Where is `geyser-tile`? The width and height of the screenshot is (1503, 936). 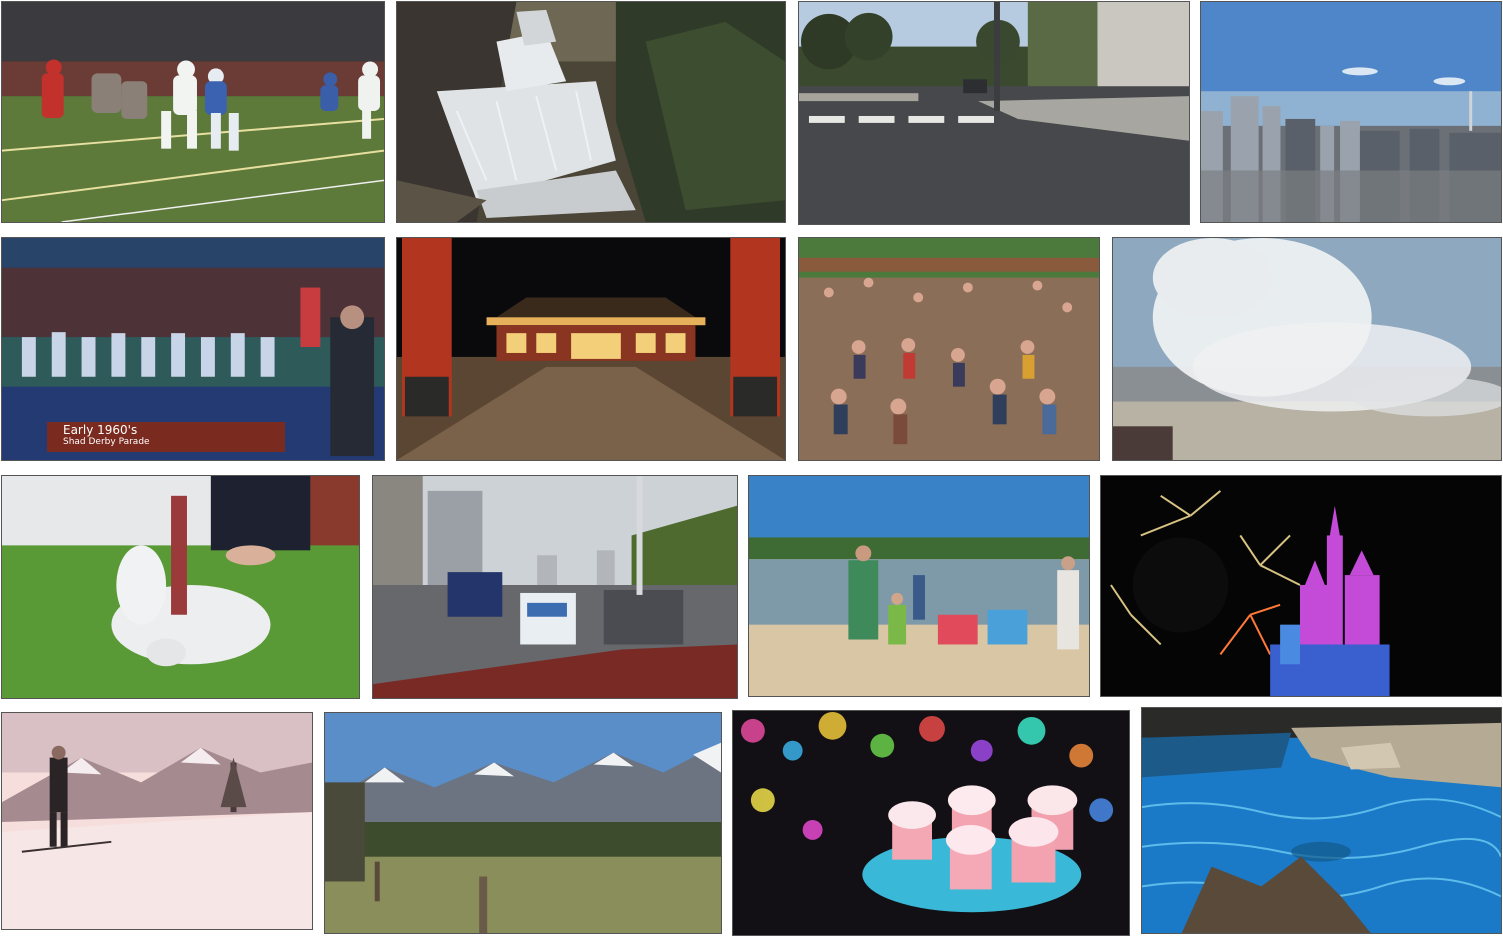 geyser-tile is located at coordinates (1307, 349).